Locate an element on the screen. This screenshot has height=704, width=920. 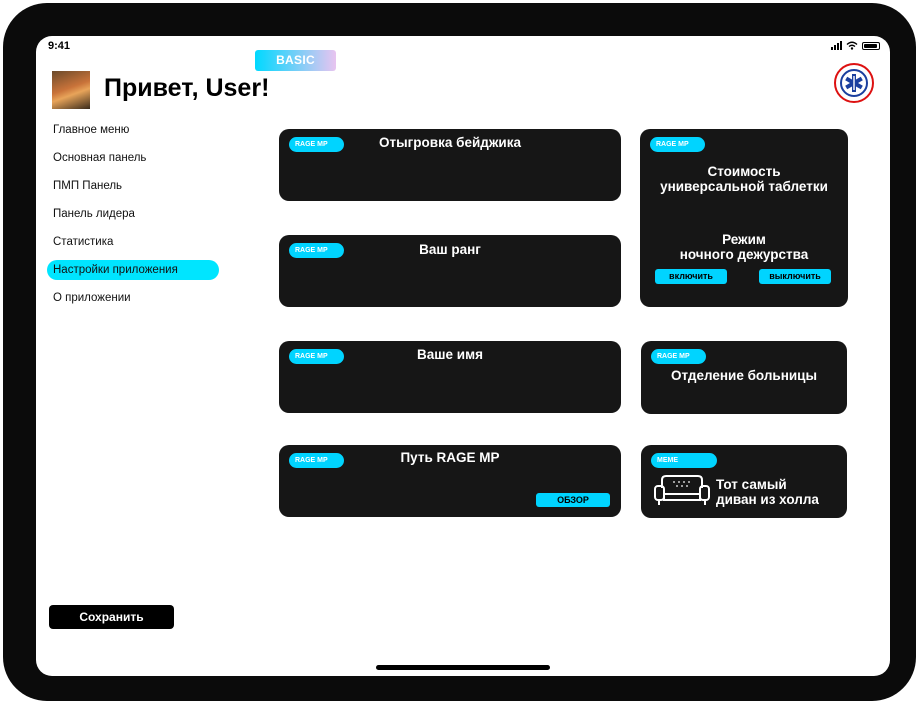
emergency-medical-services-logo-icon is located at coordinates (854, 83).